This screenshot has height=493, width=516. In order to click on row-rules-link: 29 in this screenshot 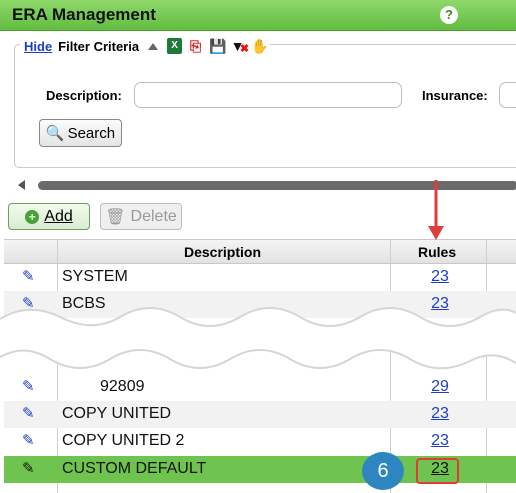, I will do `click(440, 387)`.